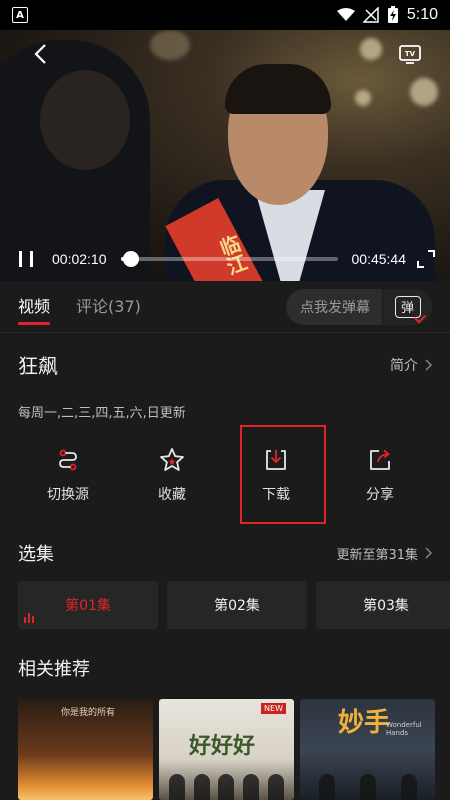 Image resolution: width=450 pixels, height=800 pixels. I want to click on episode-item: 第03集, so click(383, 605).